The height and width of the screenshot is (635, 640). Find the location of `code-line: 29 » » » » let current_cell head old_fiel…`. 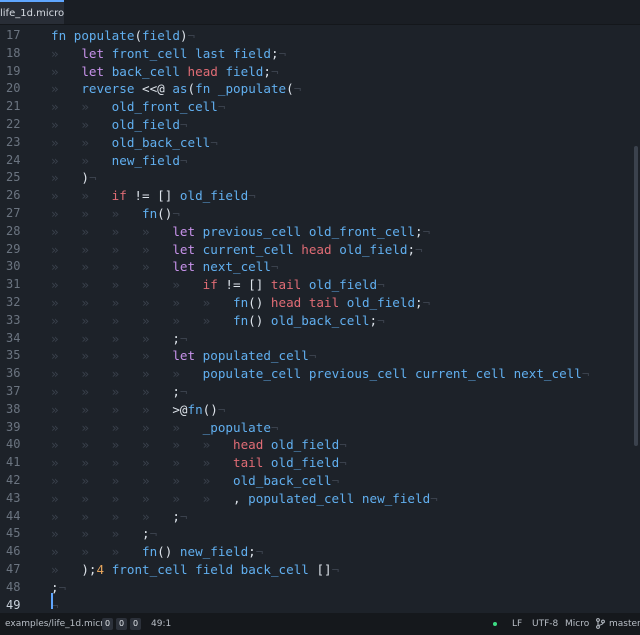

code-line: 29 » » » » let current_cell head old_fiel… is located at coordinates (316, 250).